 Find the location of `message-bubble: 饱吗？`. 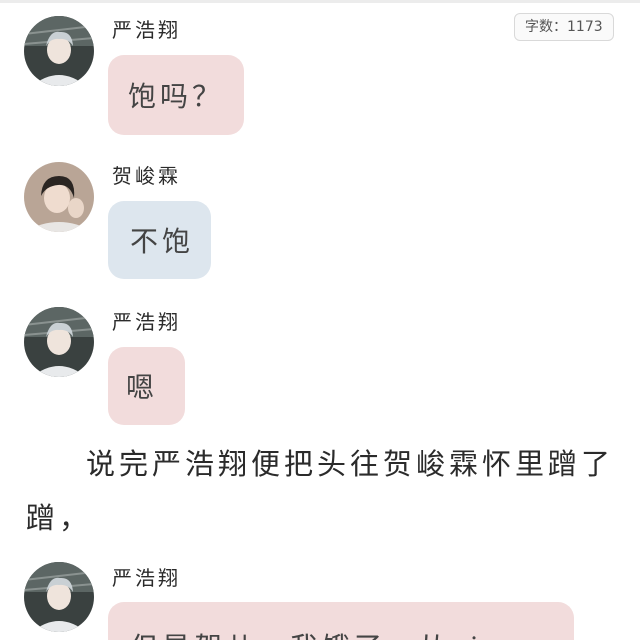

message-bubble: 饱吗？ is located at coordinates (176, 95).